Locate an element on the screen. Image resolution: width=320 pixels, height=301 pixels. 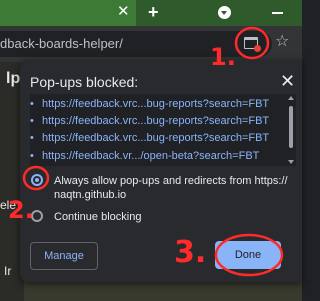
annotation-step-1: 1. is located at coordinates (223, 57).